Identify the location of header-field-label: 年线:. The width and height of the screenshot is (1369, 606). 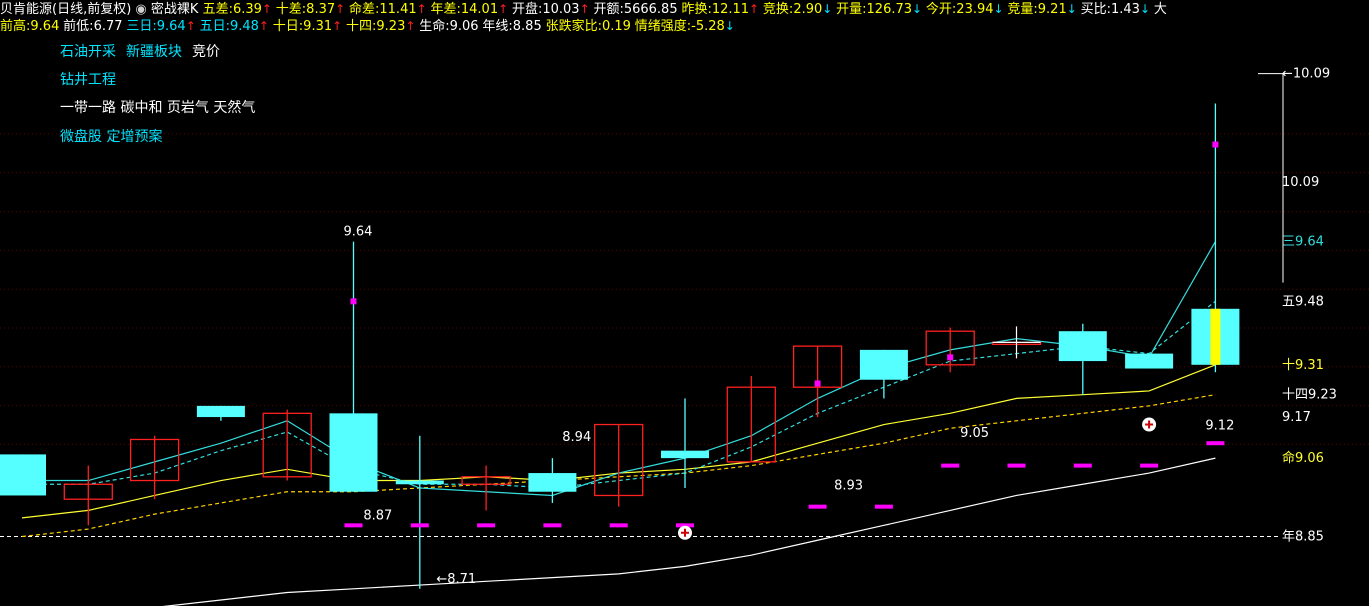
(497, 26).